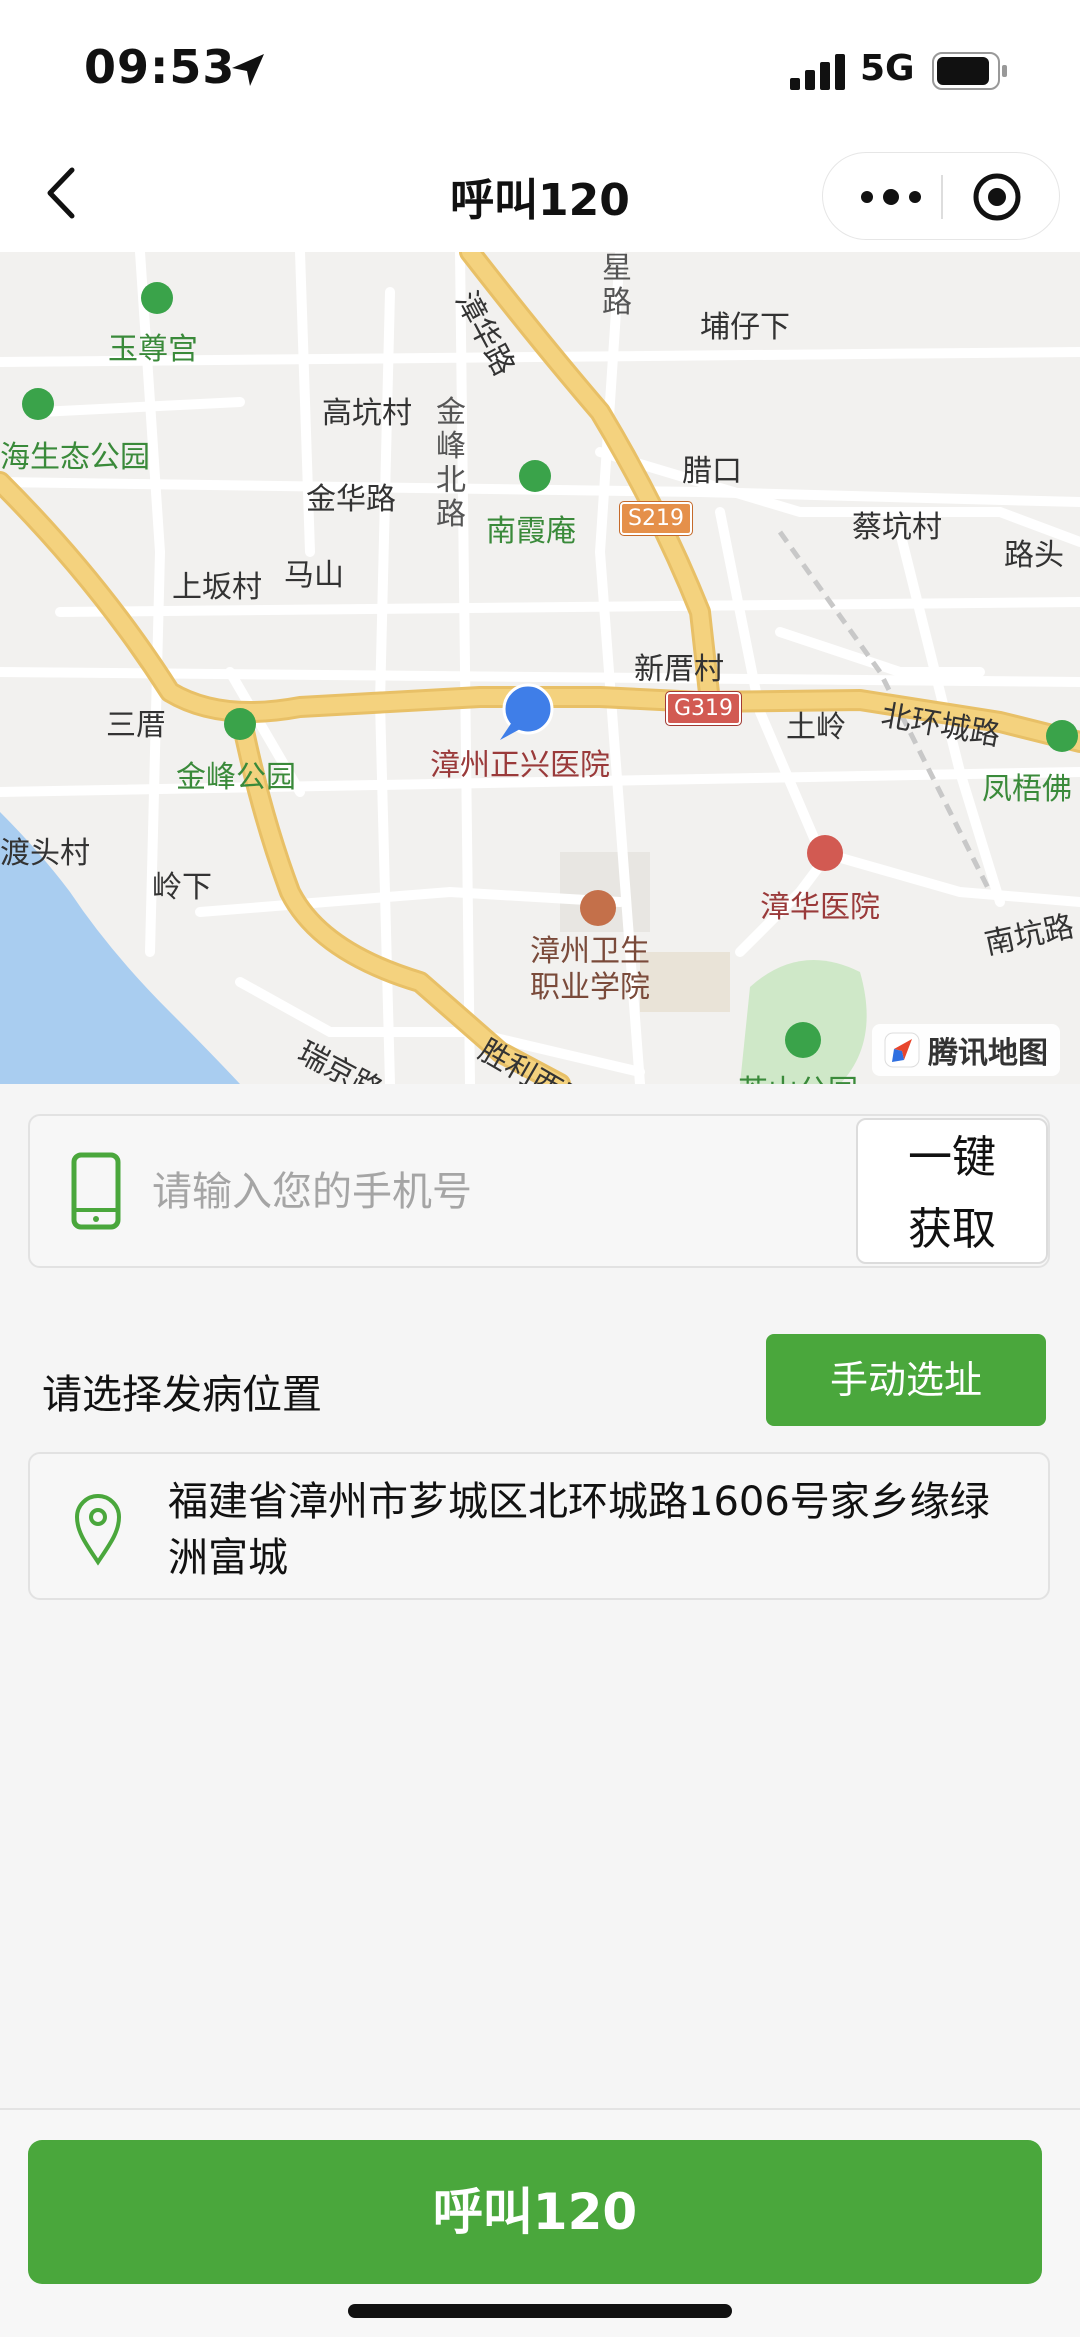 This screenshot has width=1080, height=2337. I want to click on map-label-buzixia: 埔仔下, so click(745, 327).